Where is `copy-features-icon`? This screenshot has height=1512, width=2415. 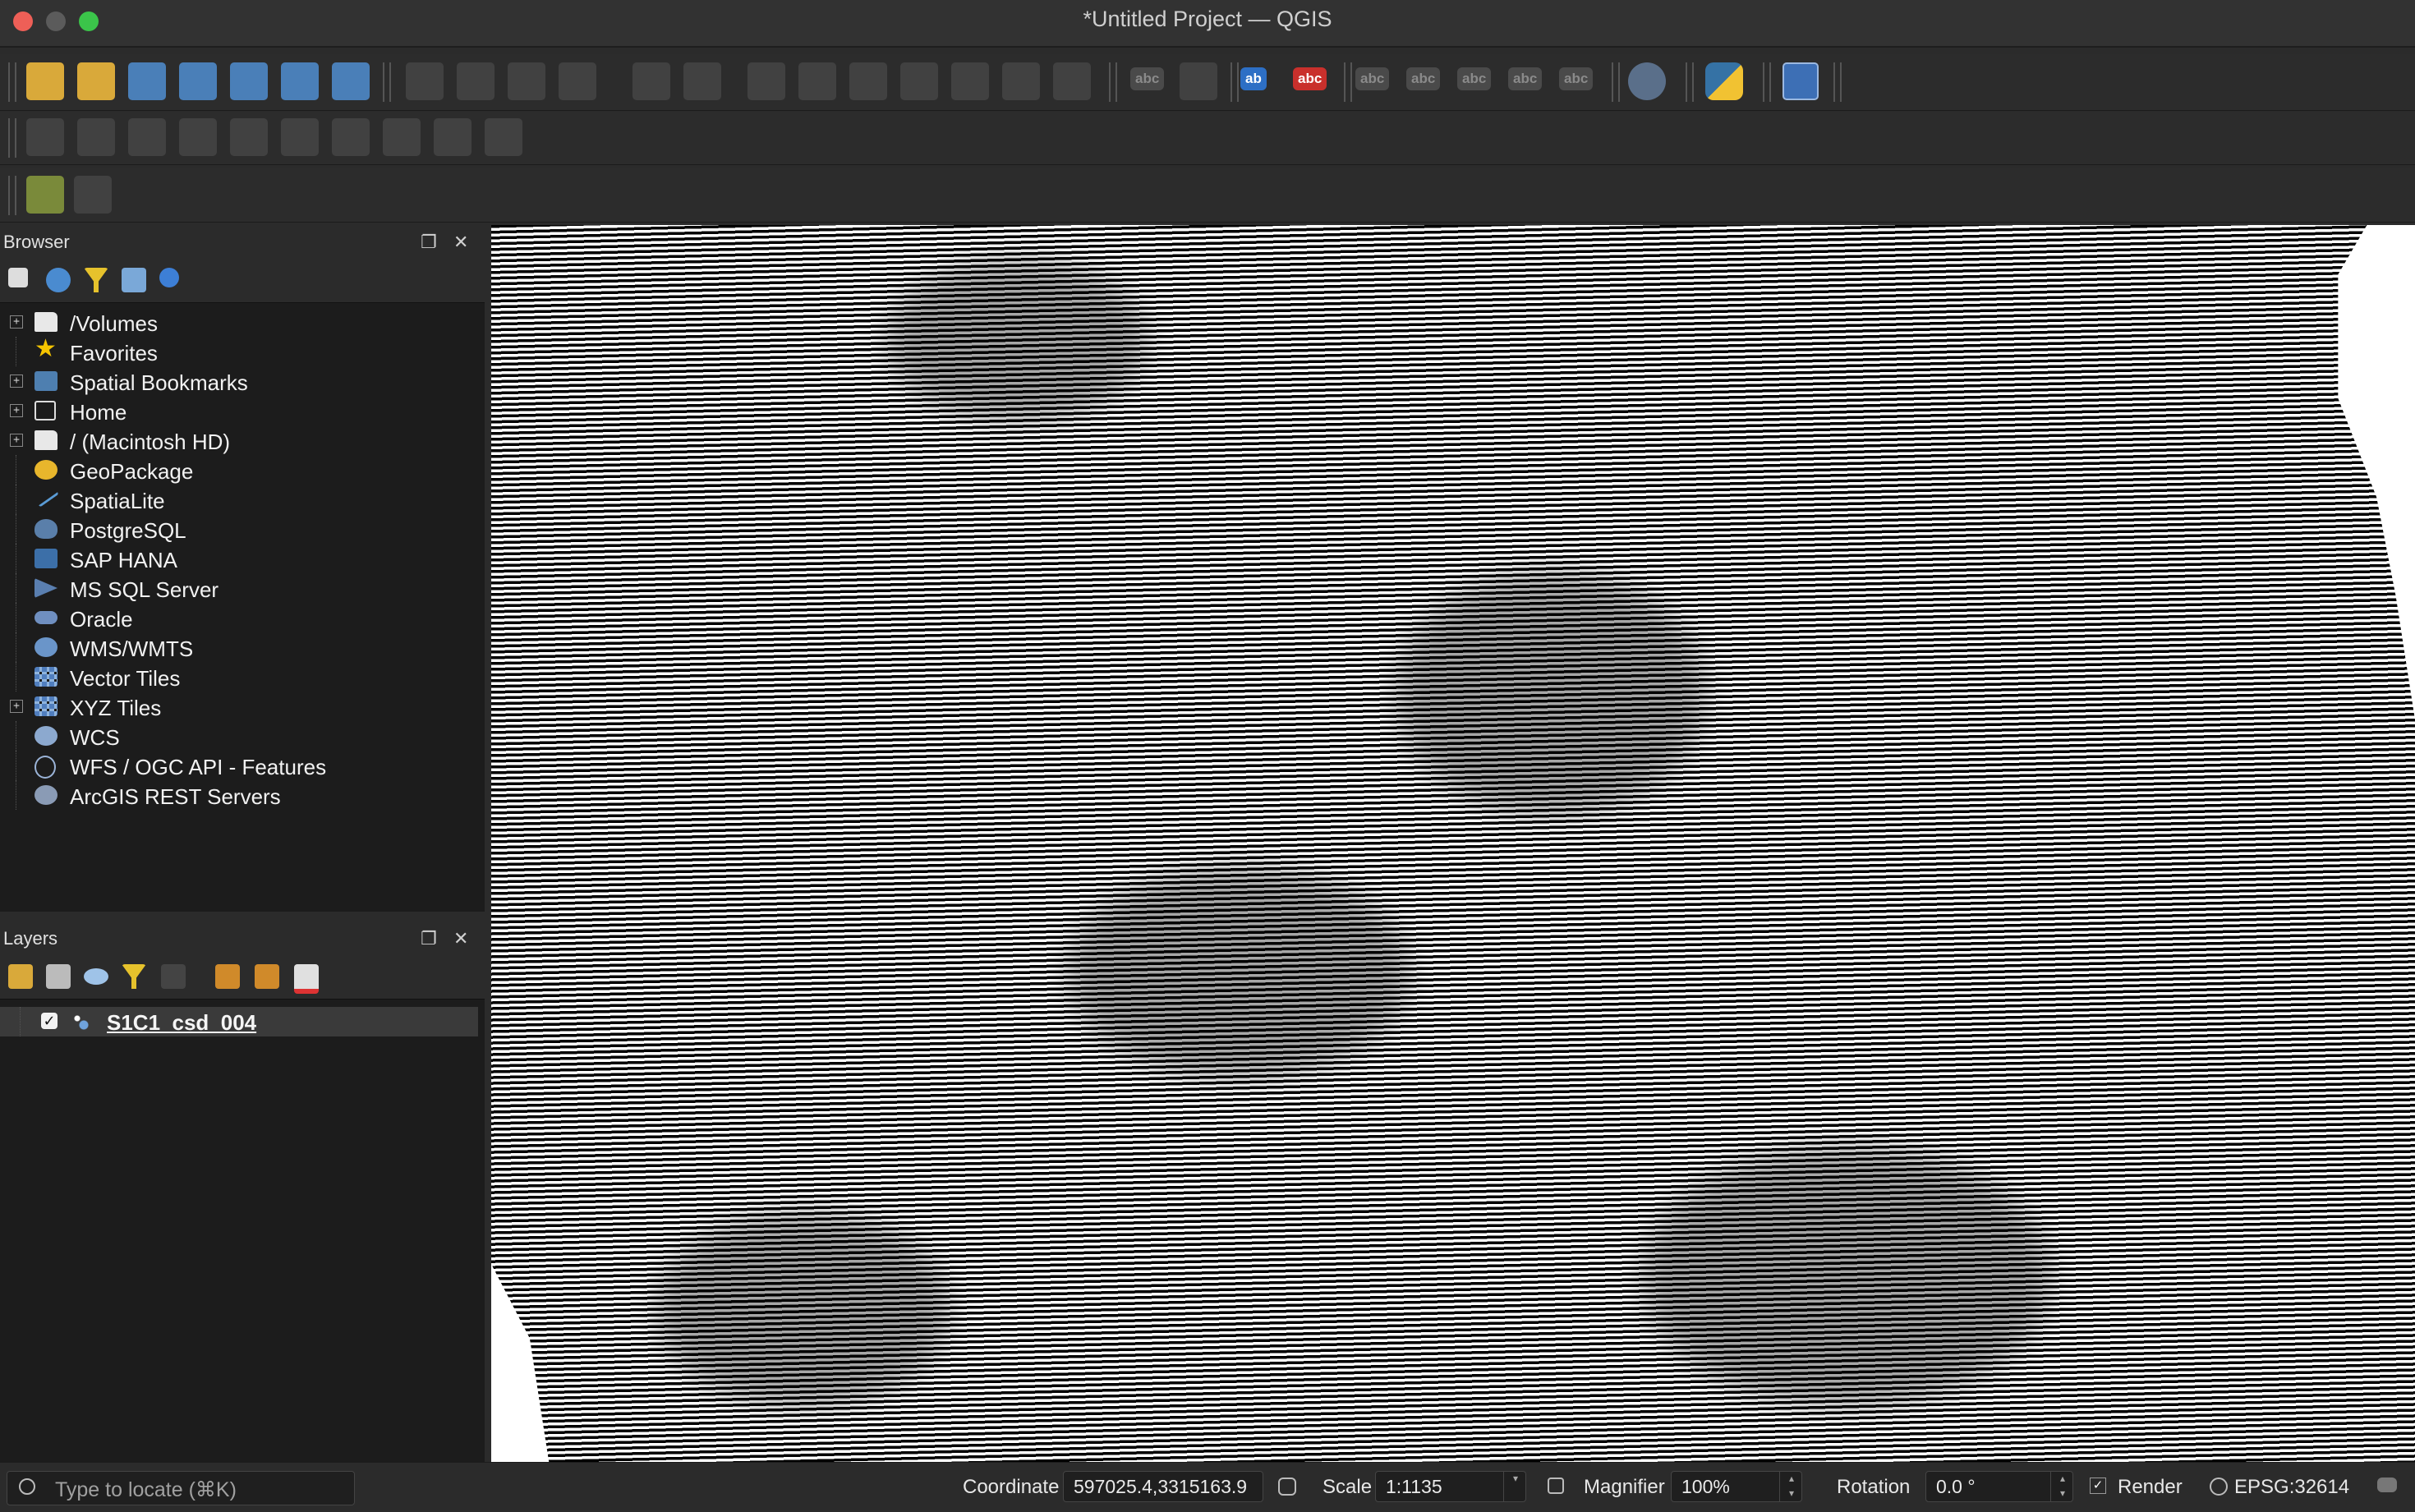 copy-features-icon is located at coordinates (919, 81).